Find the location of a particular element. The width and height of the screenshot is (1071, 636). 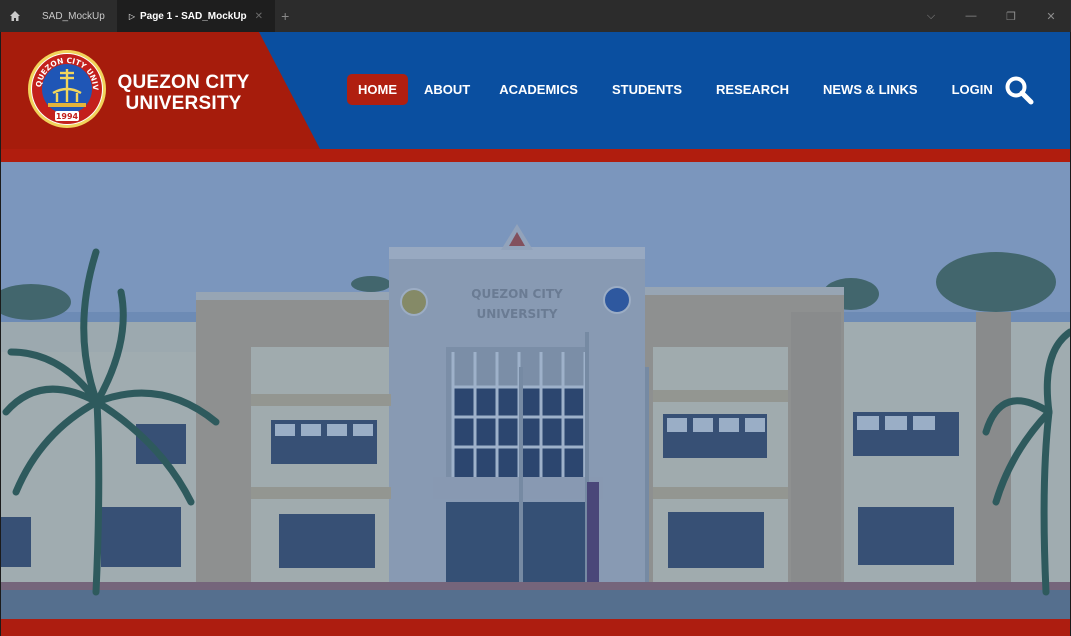

site-title-line-2: UNIVERSITY is located at coordinates (183, 103).